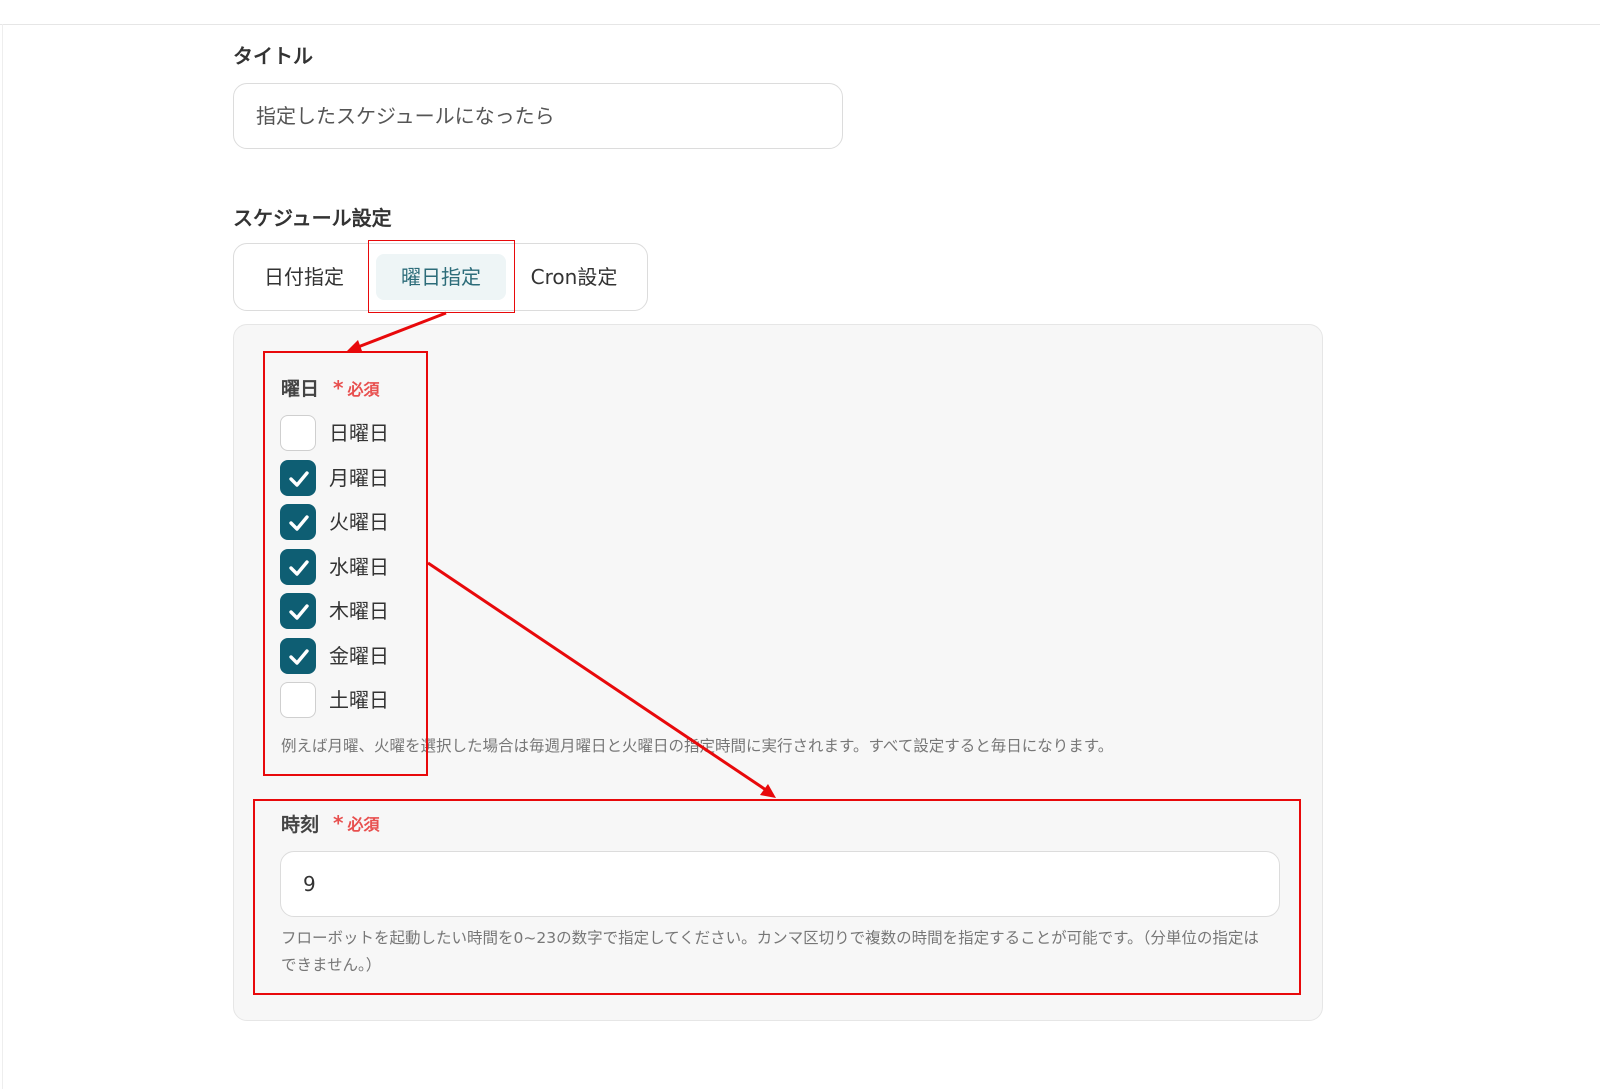  What do you see at coordinates (574, 277) in the screenshot?
I see `tab-cron: Cron設定` at bounding box center [574, 277].